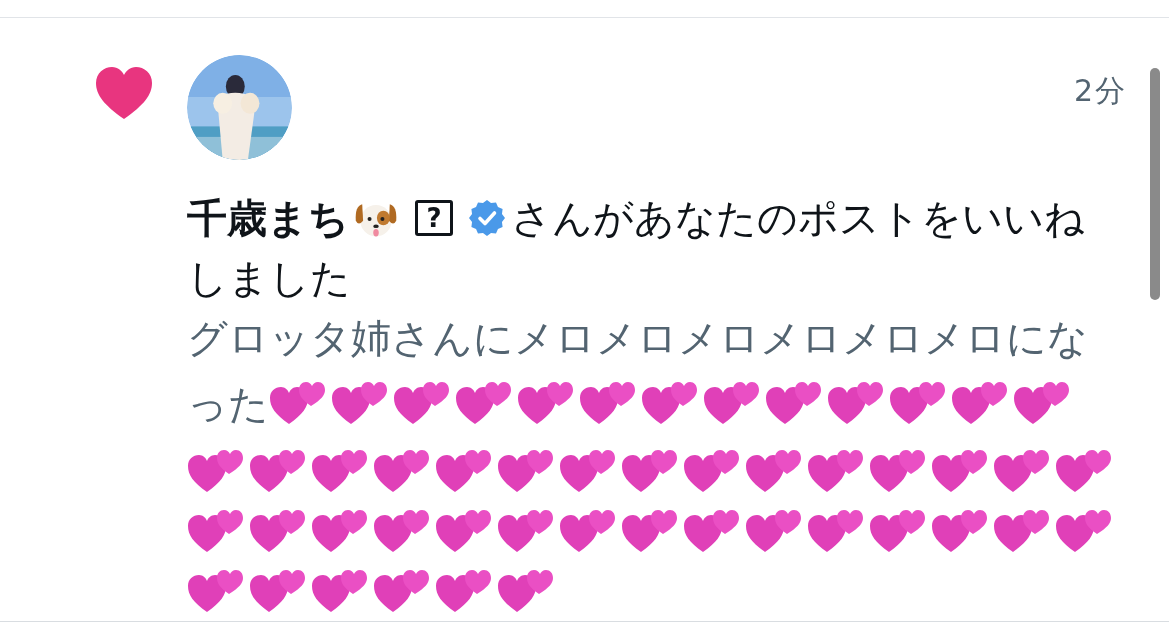 This screenshot has height=628, width=1169. Describe the element at coordinates (637, 338) in the screenshot. I see `post-text: グロッタ姉さんにメロメロメロメロメロメロにな` at that location.